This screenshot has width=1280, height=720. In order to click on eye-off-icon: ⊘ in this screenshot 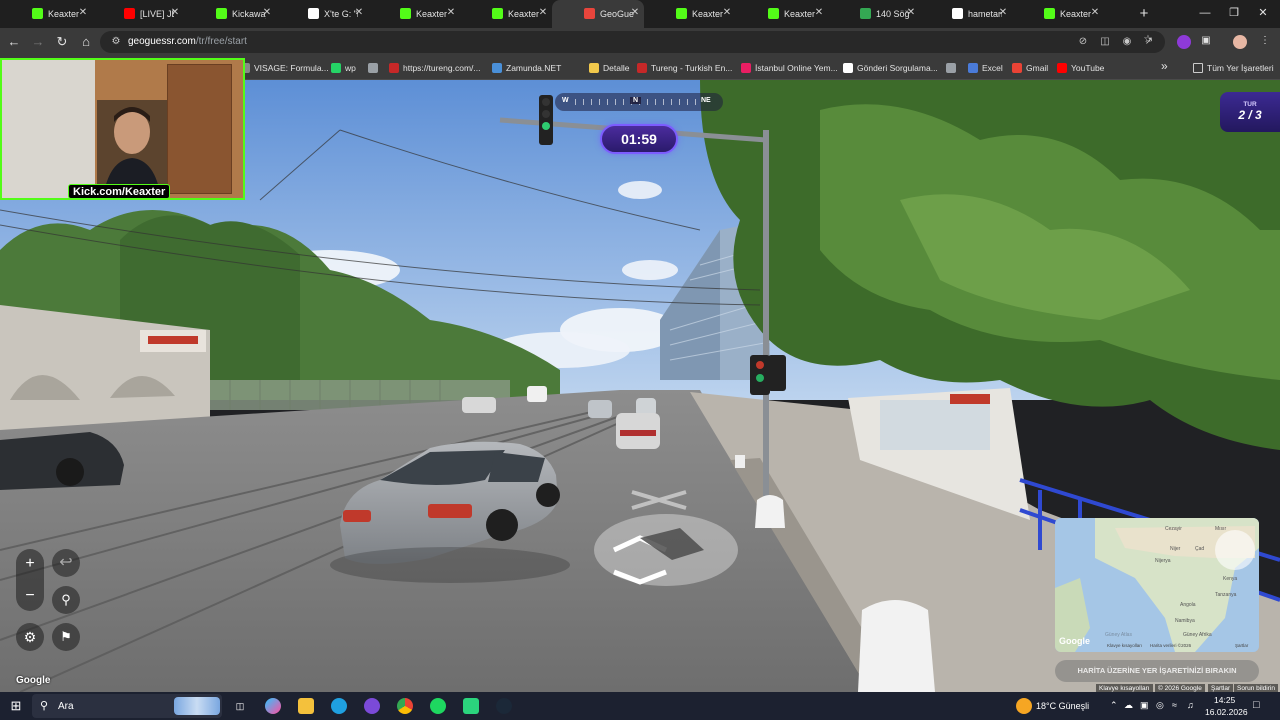, I will do `click(1083, 42)`.